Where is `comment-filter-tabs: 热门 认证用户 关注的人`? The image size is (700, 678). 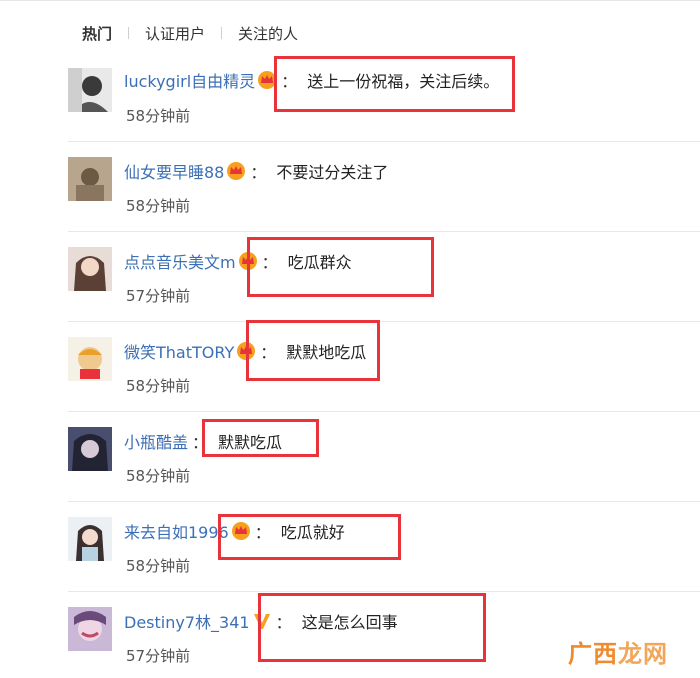 comment-filter-tabs: 热门 认证用户 关注的人 is located at coordinates (190, 33).